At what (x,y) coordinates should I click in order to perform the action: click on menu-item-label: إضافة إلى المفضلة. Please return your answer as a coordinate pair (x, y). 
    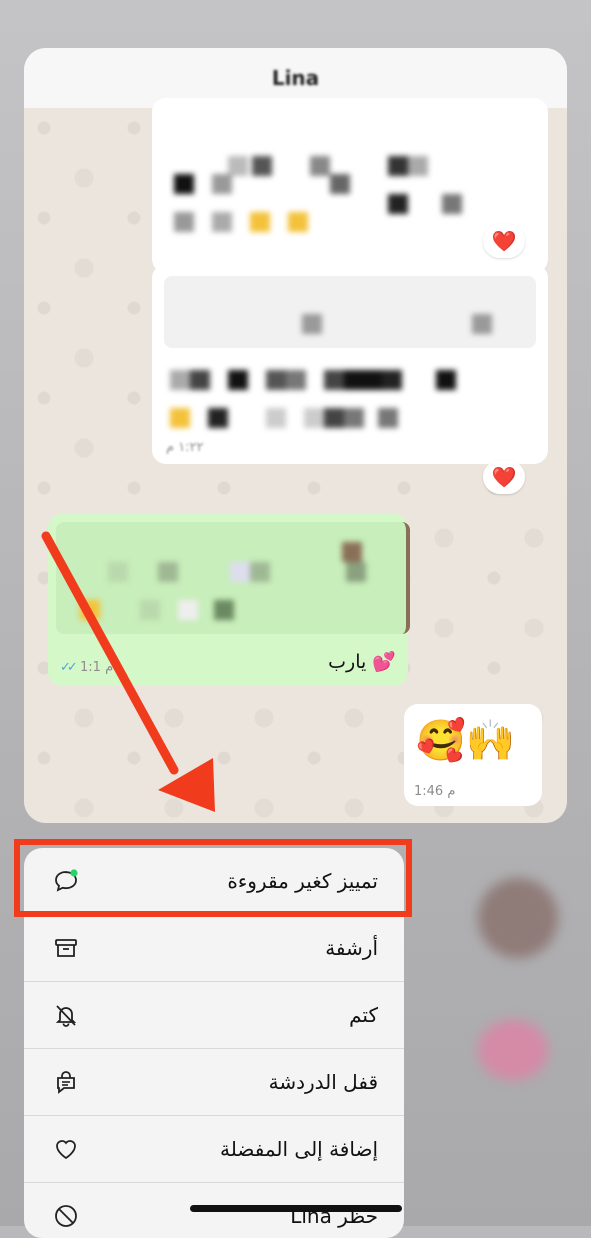
    Looking at the image, I should click on (299, 1149).